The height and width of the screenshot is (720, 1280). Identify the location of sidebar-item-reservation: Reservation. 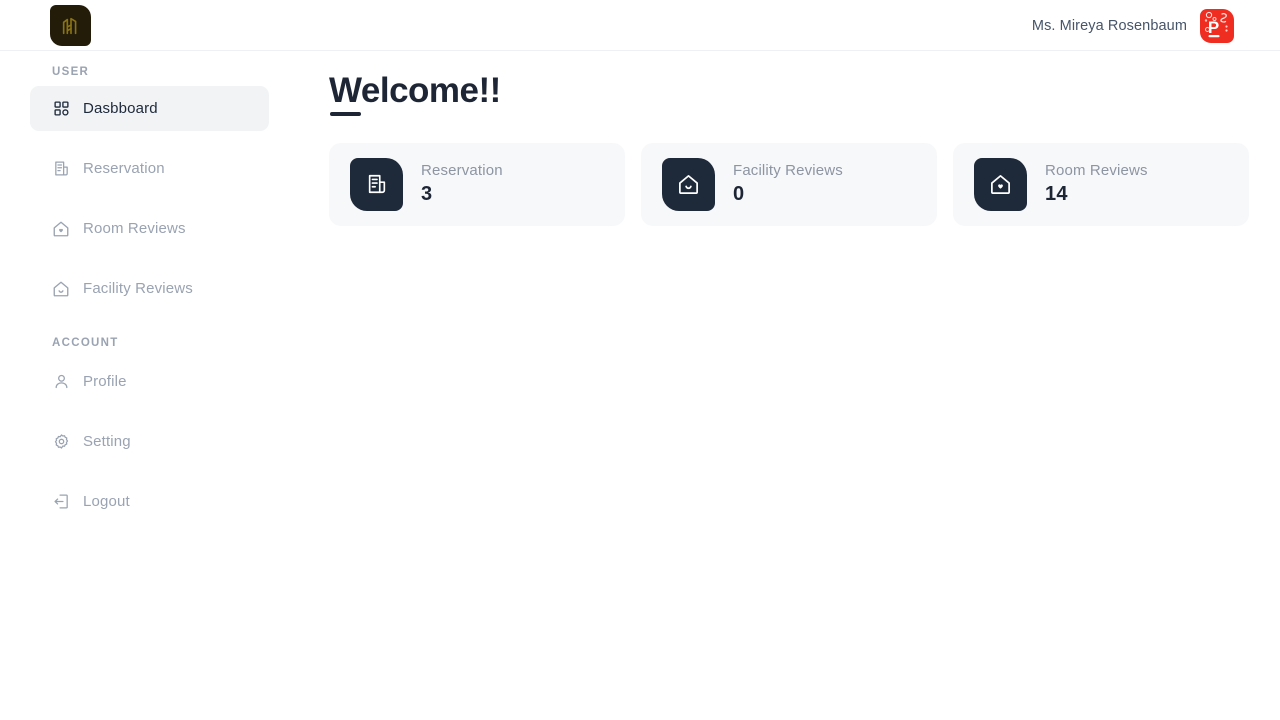
(149, 168).